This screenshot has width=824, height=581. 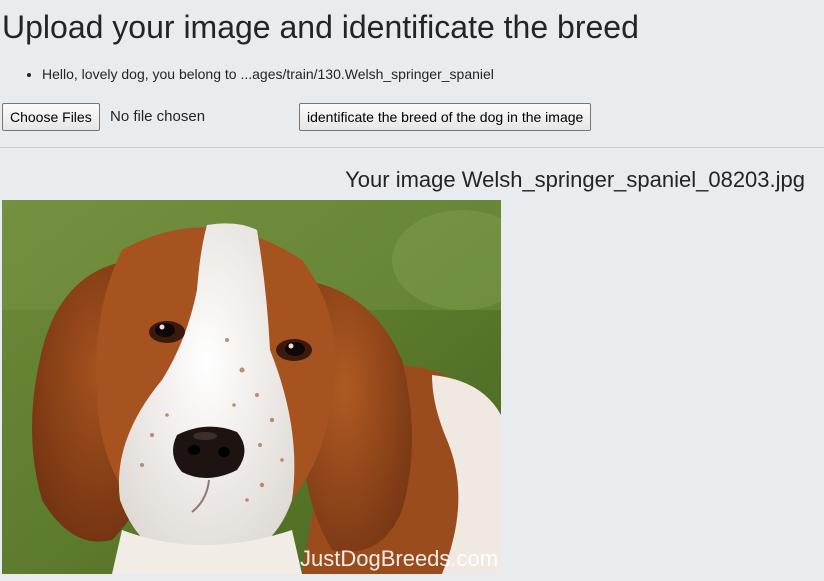 I want to click on watermark-text: JustDogBreeds.com, so click(x=399, y=558).